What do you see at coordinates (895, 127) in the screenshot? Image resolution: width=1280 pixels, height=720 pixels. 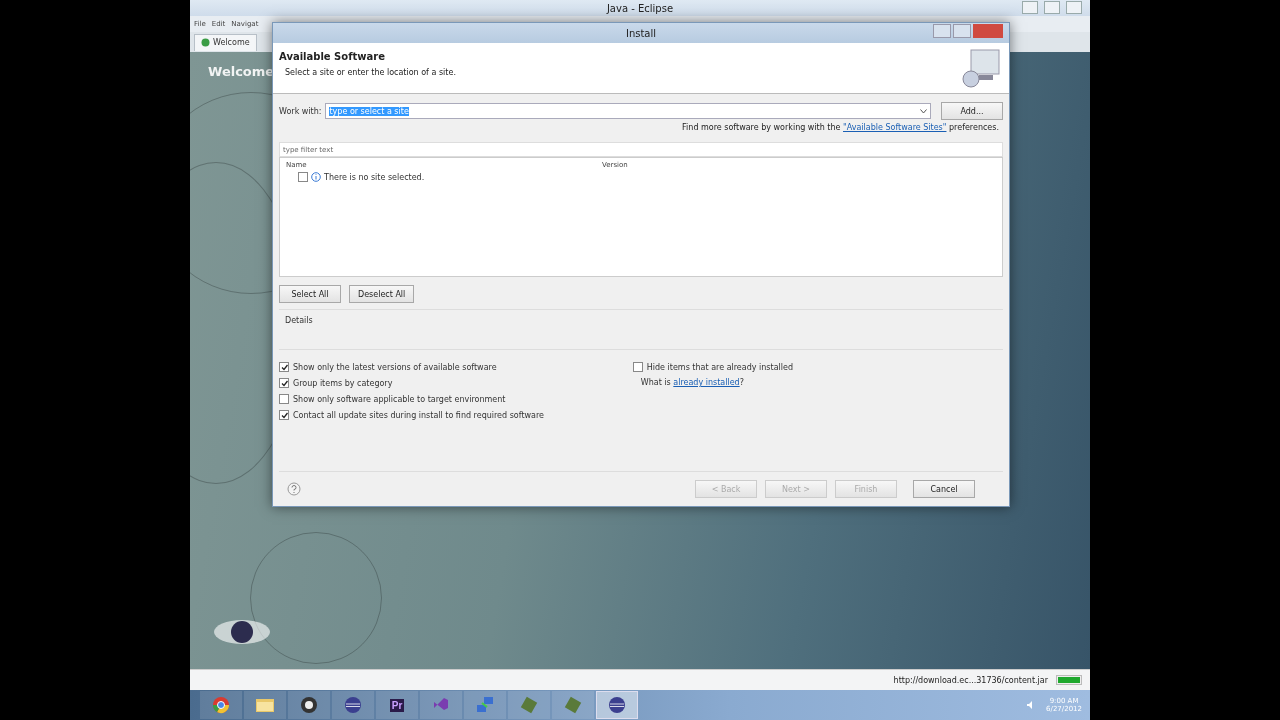 I see `available-sites-link: "Available Software Sites"` at bounding box center [895, 127].